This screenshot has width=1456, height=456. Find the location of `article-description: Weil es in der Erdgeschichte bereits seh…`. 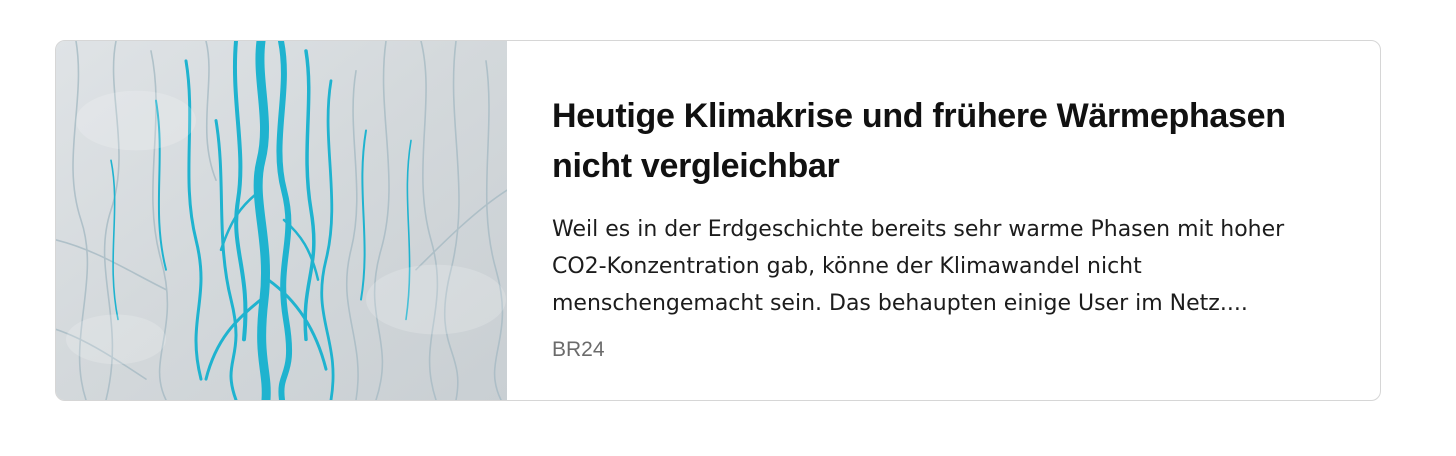

article-description: Weil es in der Erdgeschichte bereits seh… is located at coordinates (918, 266).